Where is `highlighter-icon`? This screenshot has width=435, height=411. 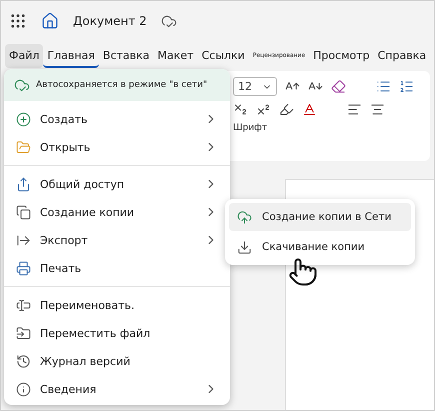 highlighter-icon is located at coordinates (286, 109).